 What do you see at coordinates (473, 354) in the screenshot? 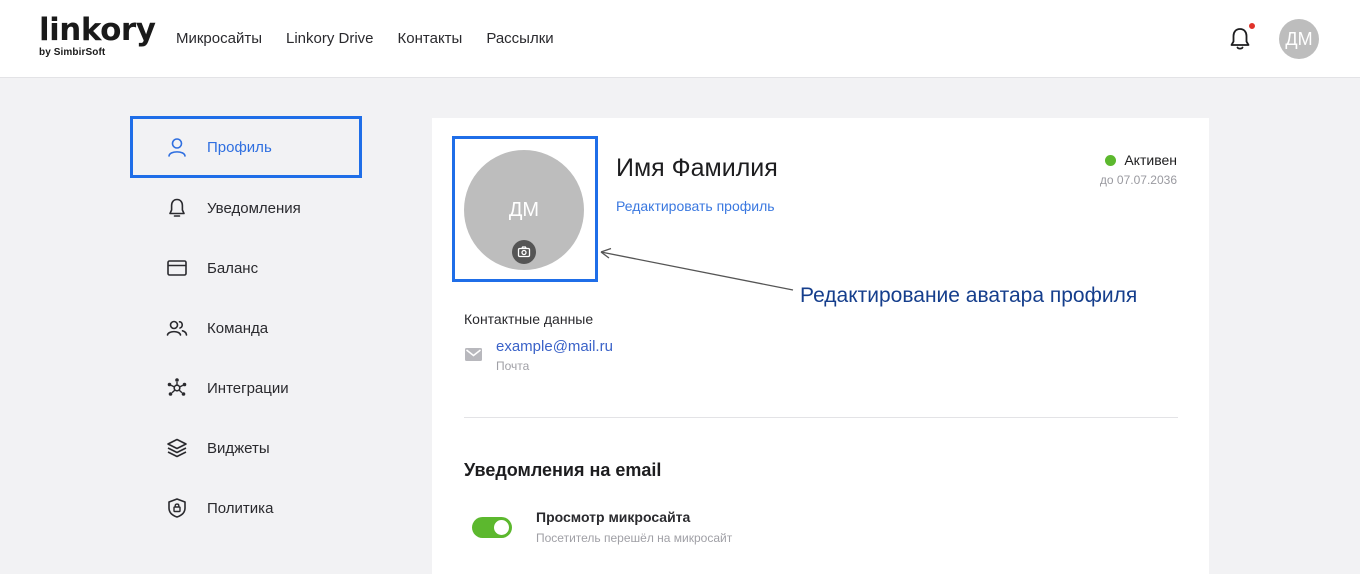
I see `mail-icon` at bounding box center [473, 354].